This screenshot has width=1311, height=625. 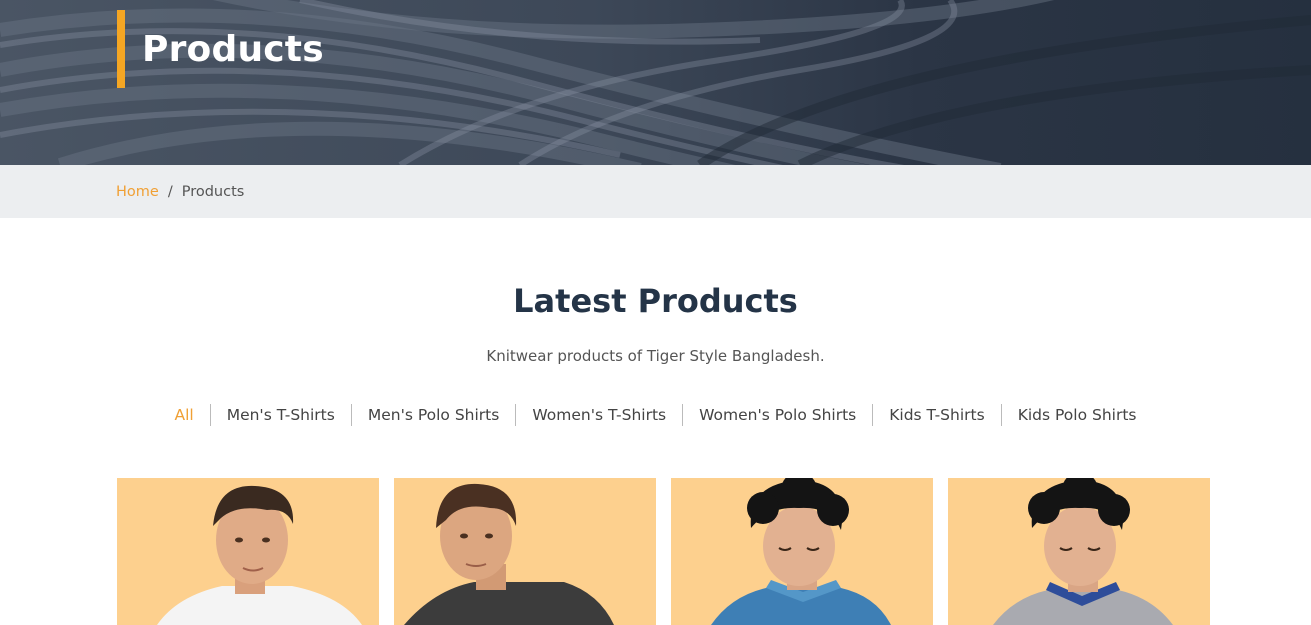 What do you see at coordinates (137, 192) in the screenshot?
I see `breadcrumb-home-link: Home` at bounding box center [137, 192].